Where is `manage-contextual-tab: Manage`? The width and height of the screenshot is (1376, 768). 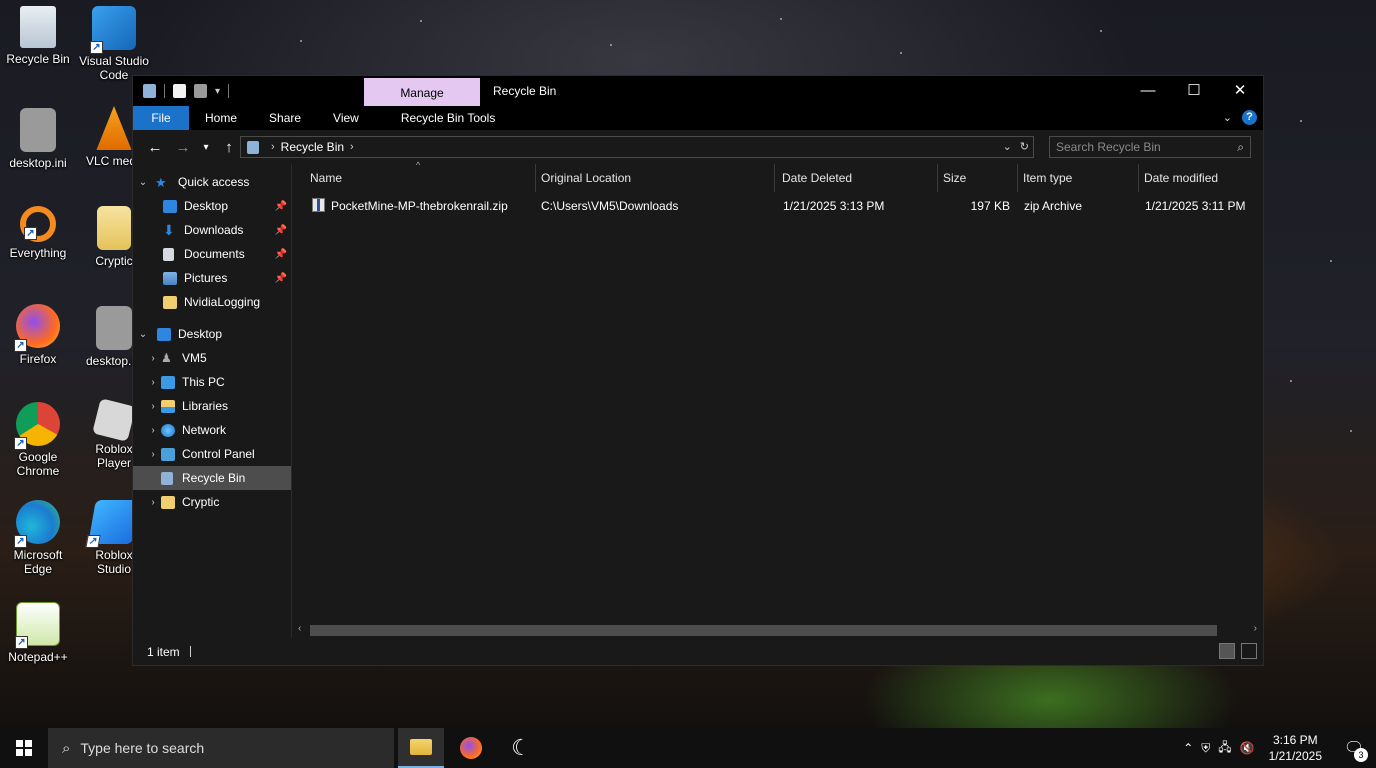 manage-contextual-tab: Manage is located at coordinates (422, 92).